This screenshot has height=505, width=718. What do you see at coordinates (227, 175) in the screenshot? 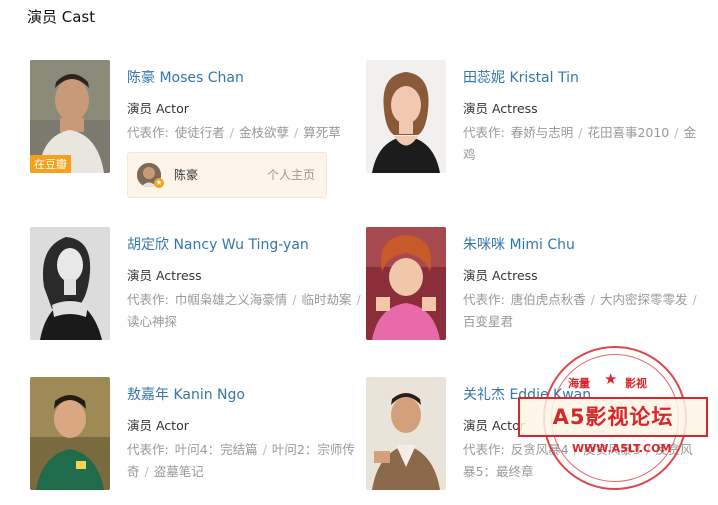
I see `personal-homepage-card: ★ 陈豪 个人主页` at bounding box center [227, 175].